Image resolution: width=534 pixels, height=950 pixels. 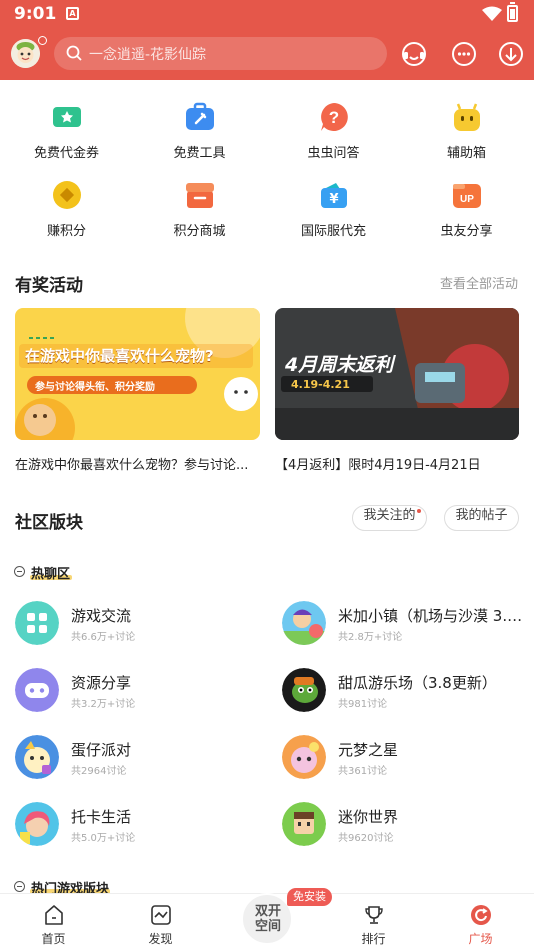 What do you see at coordinates (464, 54) in the screenshot?
I see `chat-icon` at bounding box center [464, 54].